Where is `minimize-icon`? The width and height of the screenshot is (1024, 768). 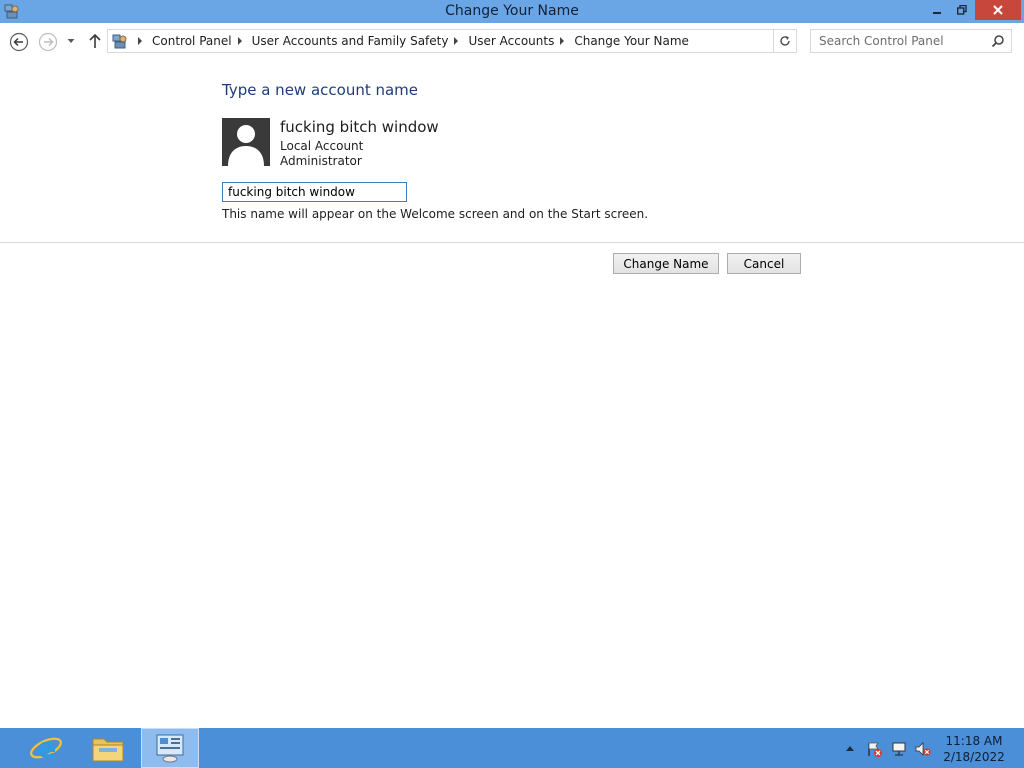 minimize-icon is located at coordinates (937, 13).